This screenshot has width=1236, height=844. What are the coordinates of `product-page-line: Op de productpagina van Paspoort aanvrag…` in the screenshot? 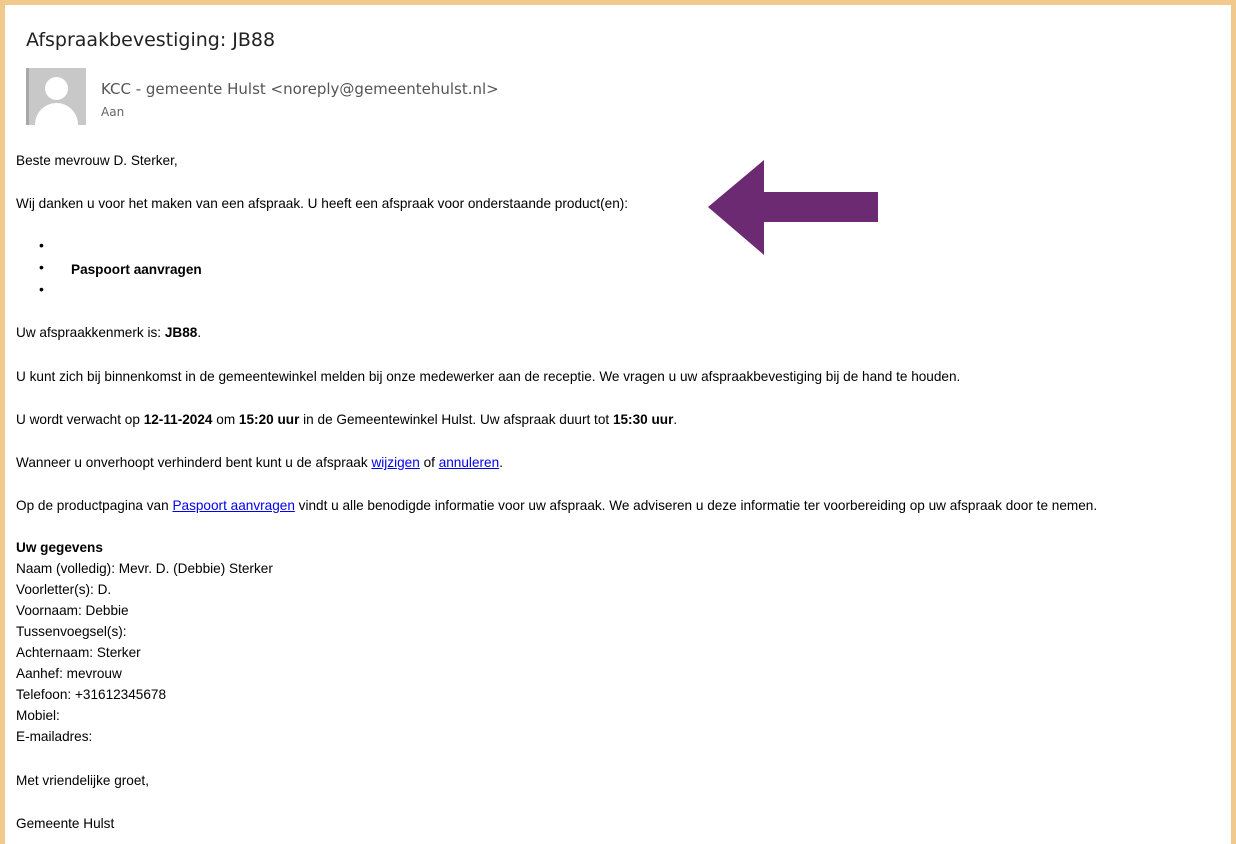 It's located at (557, 505).